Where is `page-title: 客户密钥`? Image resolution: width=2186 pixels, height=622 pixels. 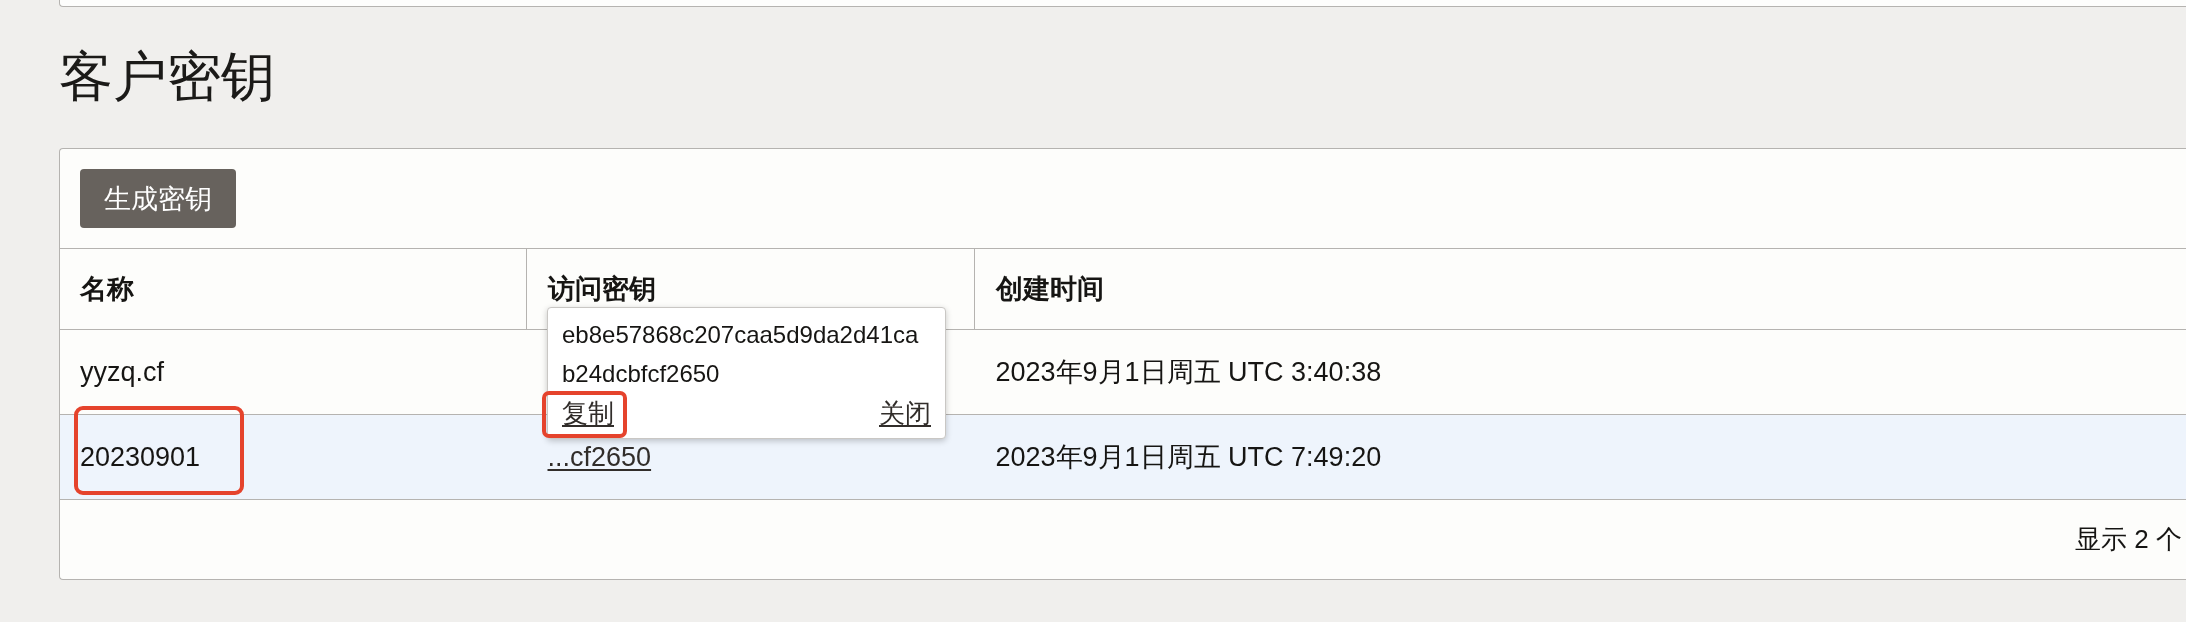
page-title: 客户密钥 is located at coordinates (166, 76).